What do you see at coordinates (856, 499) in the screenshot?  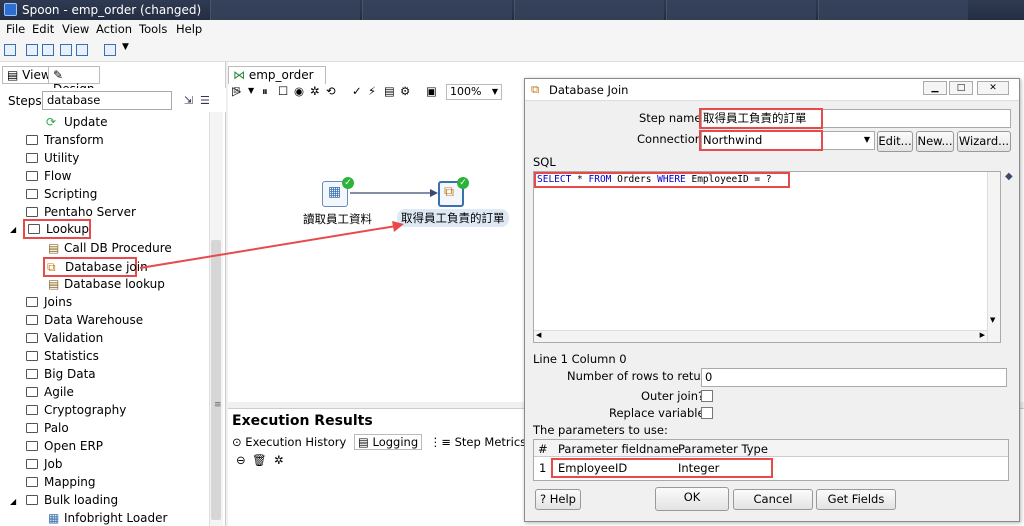 I see `get-fields-button: Get Fields` at bounding box center [856, 499].